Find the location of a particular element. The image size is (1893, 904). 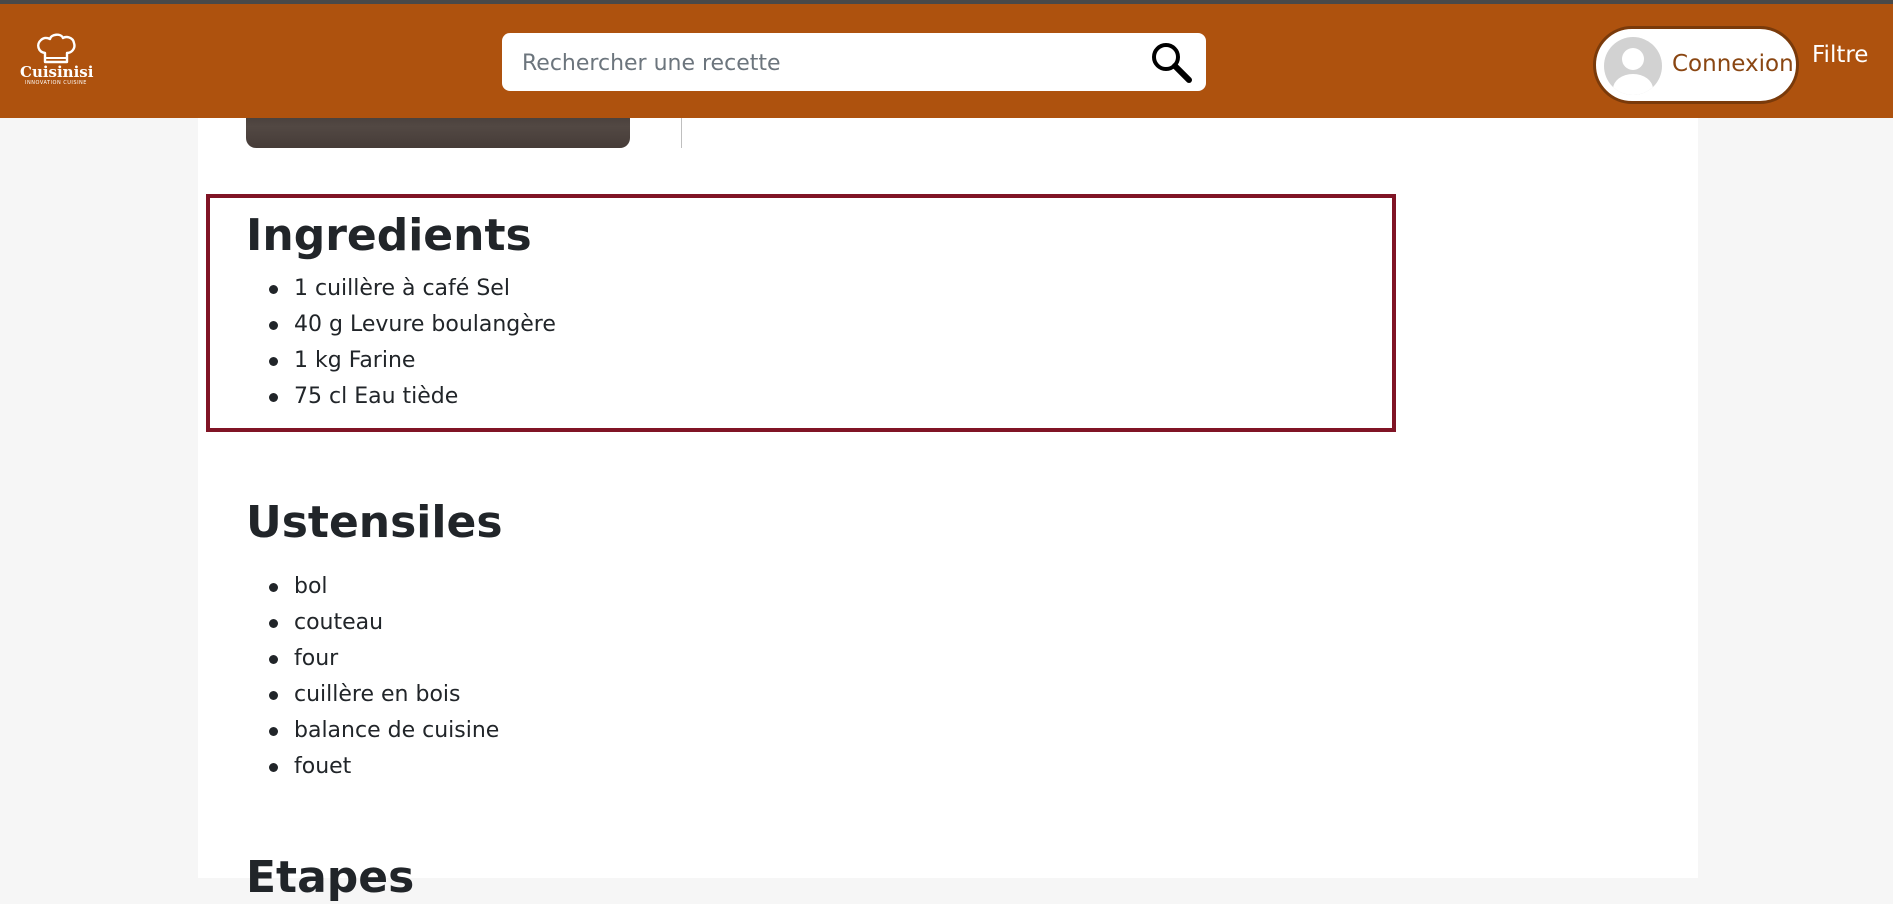

ingredient-item: 1 cuillère à café Sel is located at coordinates (401, 289).